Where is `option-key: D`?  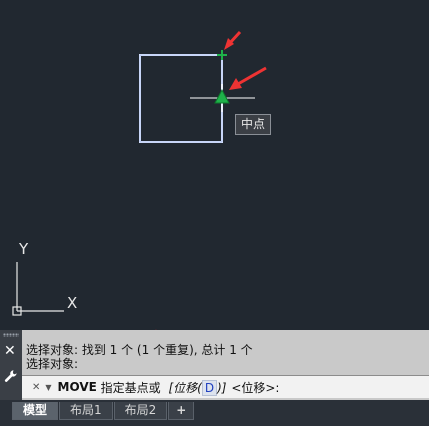 option-key: D is located at coordinates (209, 387).